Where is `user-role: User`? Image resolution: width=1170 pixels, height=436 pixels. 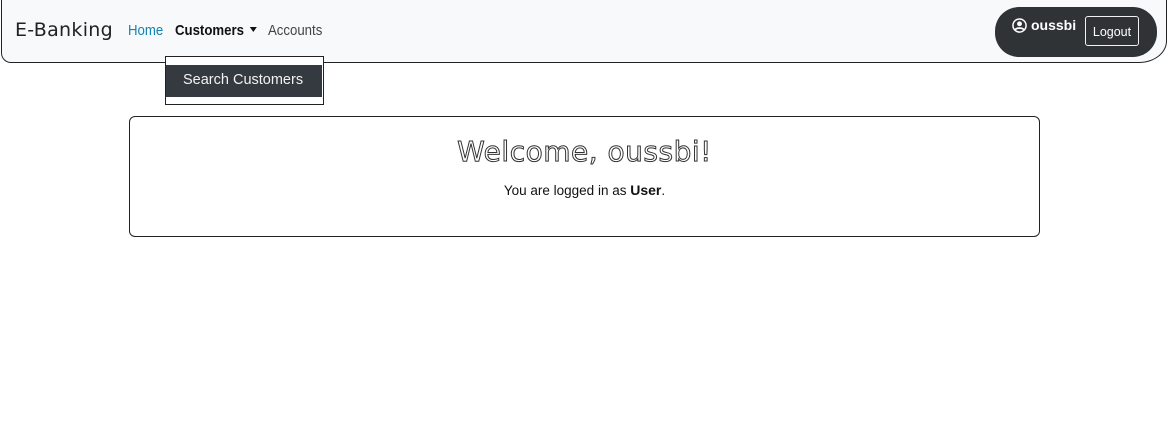
user-role: User is located at coordinates (646, 190).